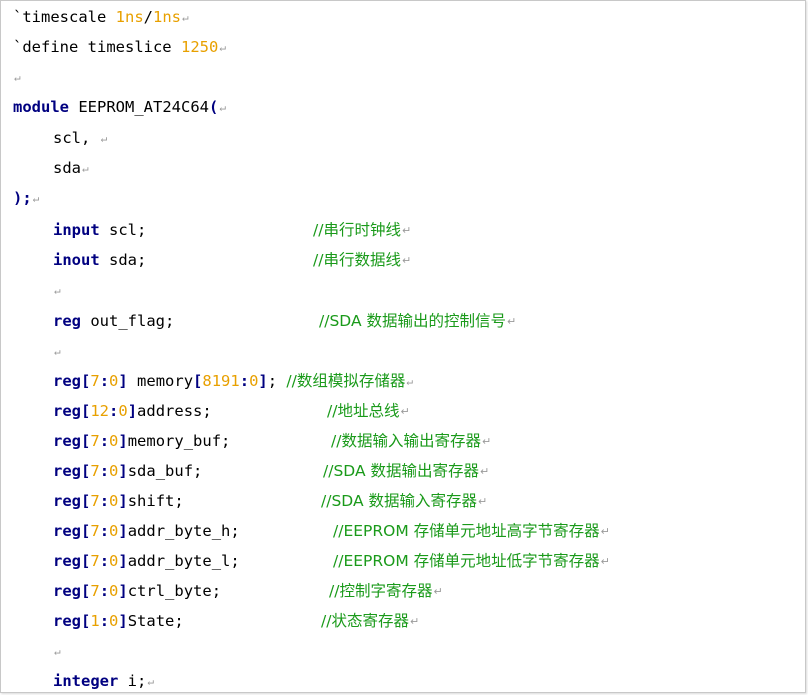 The height and width of the screenshot is (695, 808). I want to click on code-line: `define timeslice 1250↵, so click(119, 47).